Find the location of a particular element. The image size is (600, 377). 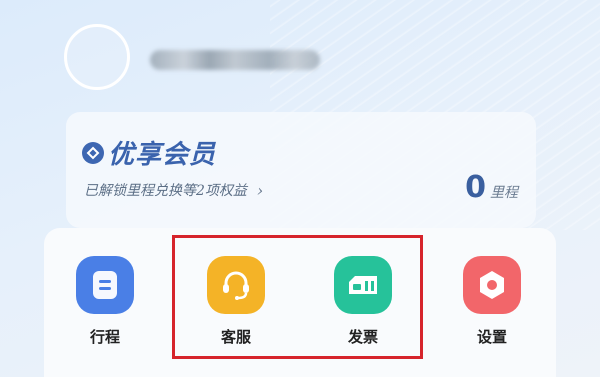

highlight-box is located at coordinates (297, 297).